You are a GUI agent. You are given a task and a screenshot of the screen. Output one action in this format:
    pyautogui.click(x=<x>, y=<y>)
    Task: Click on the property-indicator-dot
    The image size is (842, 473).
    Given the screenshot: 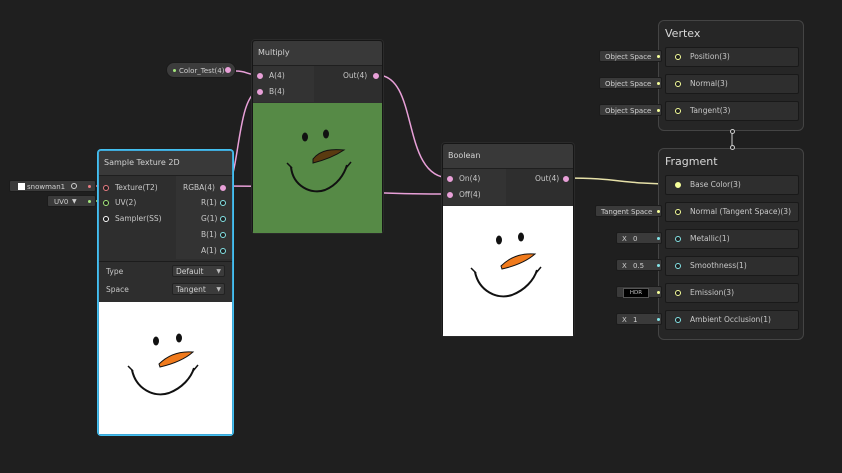 What is the action you would take?
    pyautogui.click(x=174, y=70)
    